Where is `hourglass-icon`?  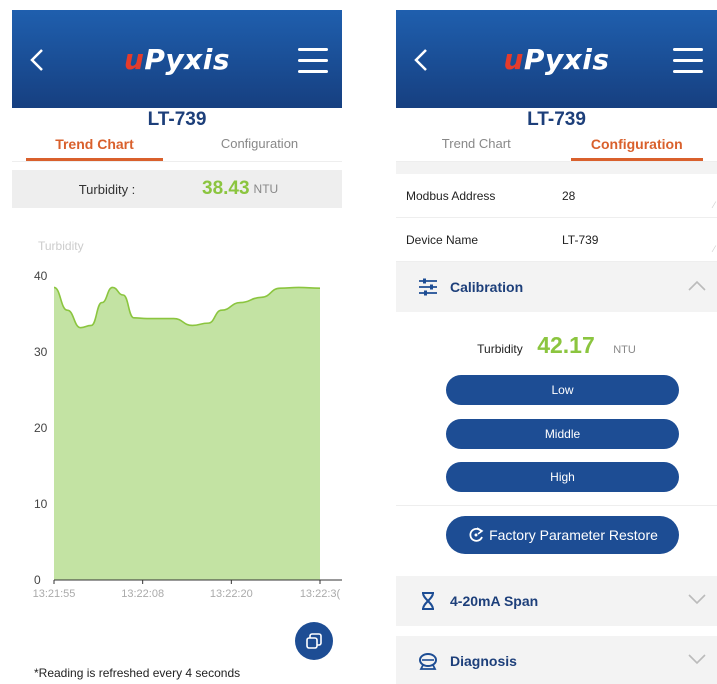
hourglass-icon is located at coordinates (428, 601).